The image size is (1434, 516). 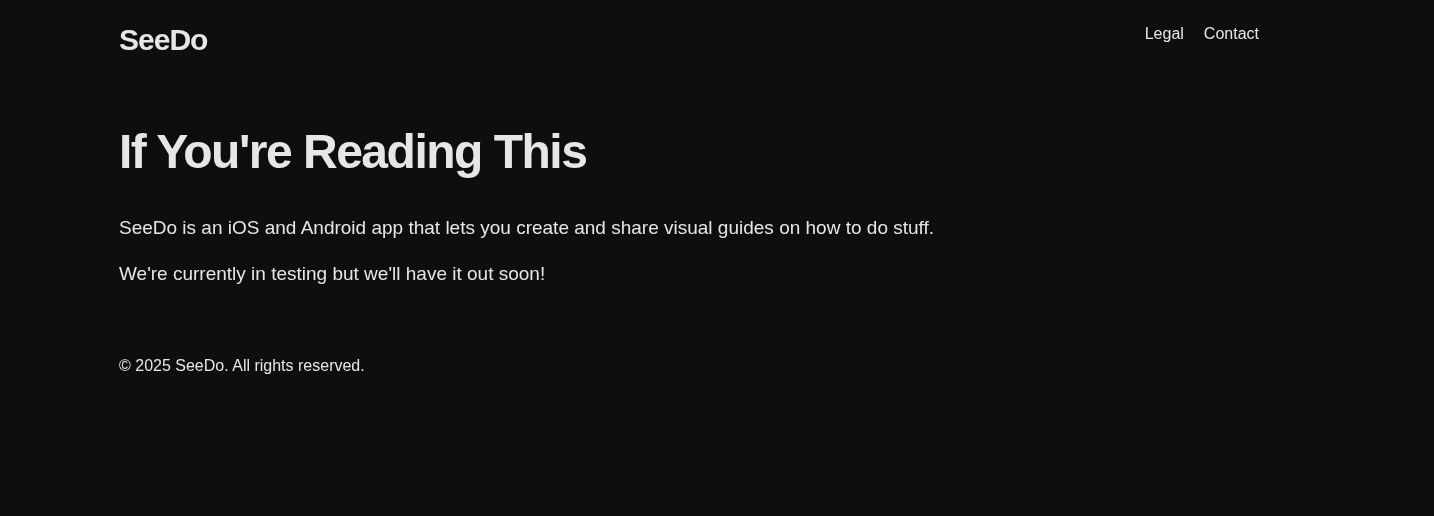 What do you see at coordinates (1231, 34) in the screenshot?
I see `nav-link: Contact` at bounding box center [1231, 34].